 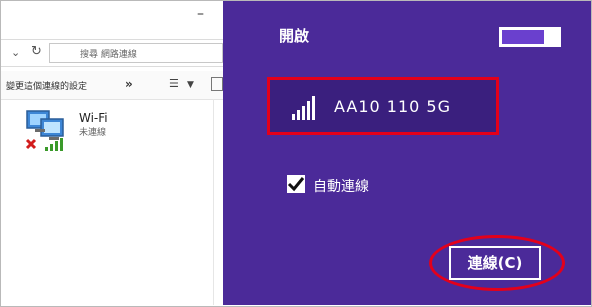 What do you see at coordinates (108, 55) in the screenshot?
I see `search-placeholder: 搜尋 網路連線` at bounding box center [108, 55].